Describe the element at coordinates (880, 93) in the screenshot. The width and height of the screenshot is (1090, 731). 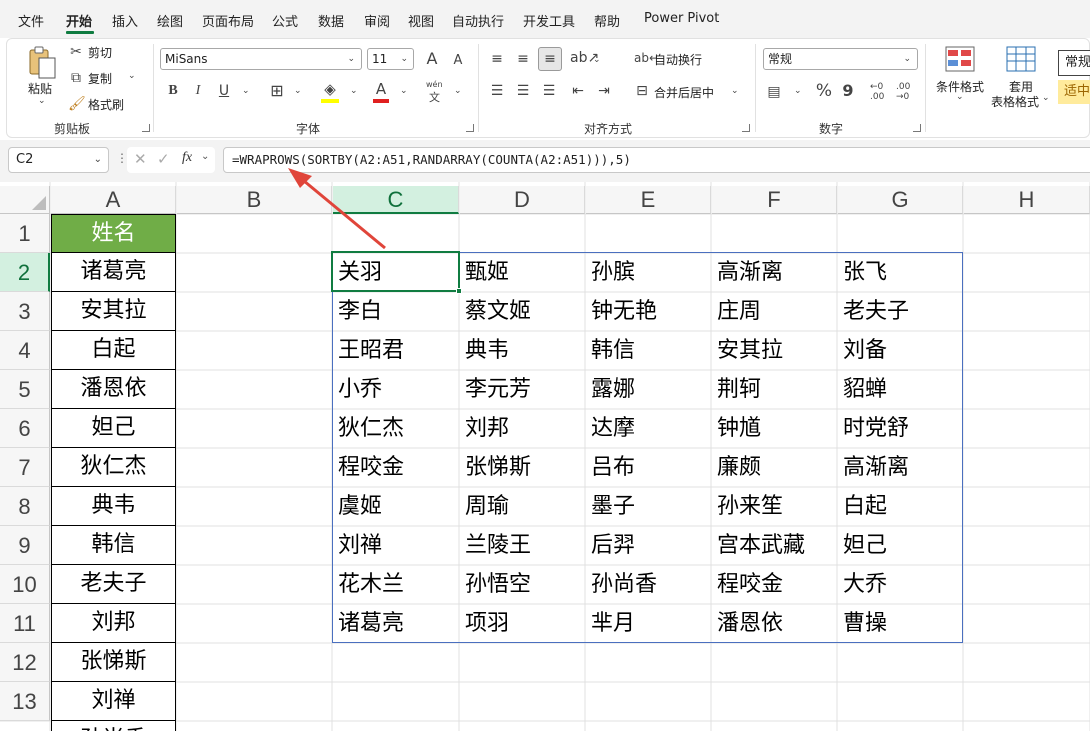
I see `increase-decimal-button: ←0 .00` at that location.